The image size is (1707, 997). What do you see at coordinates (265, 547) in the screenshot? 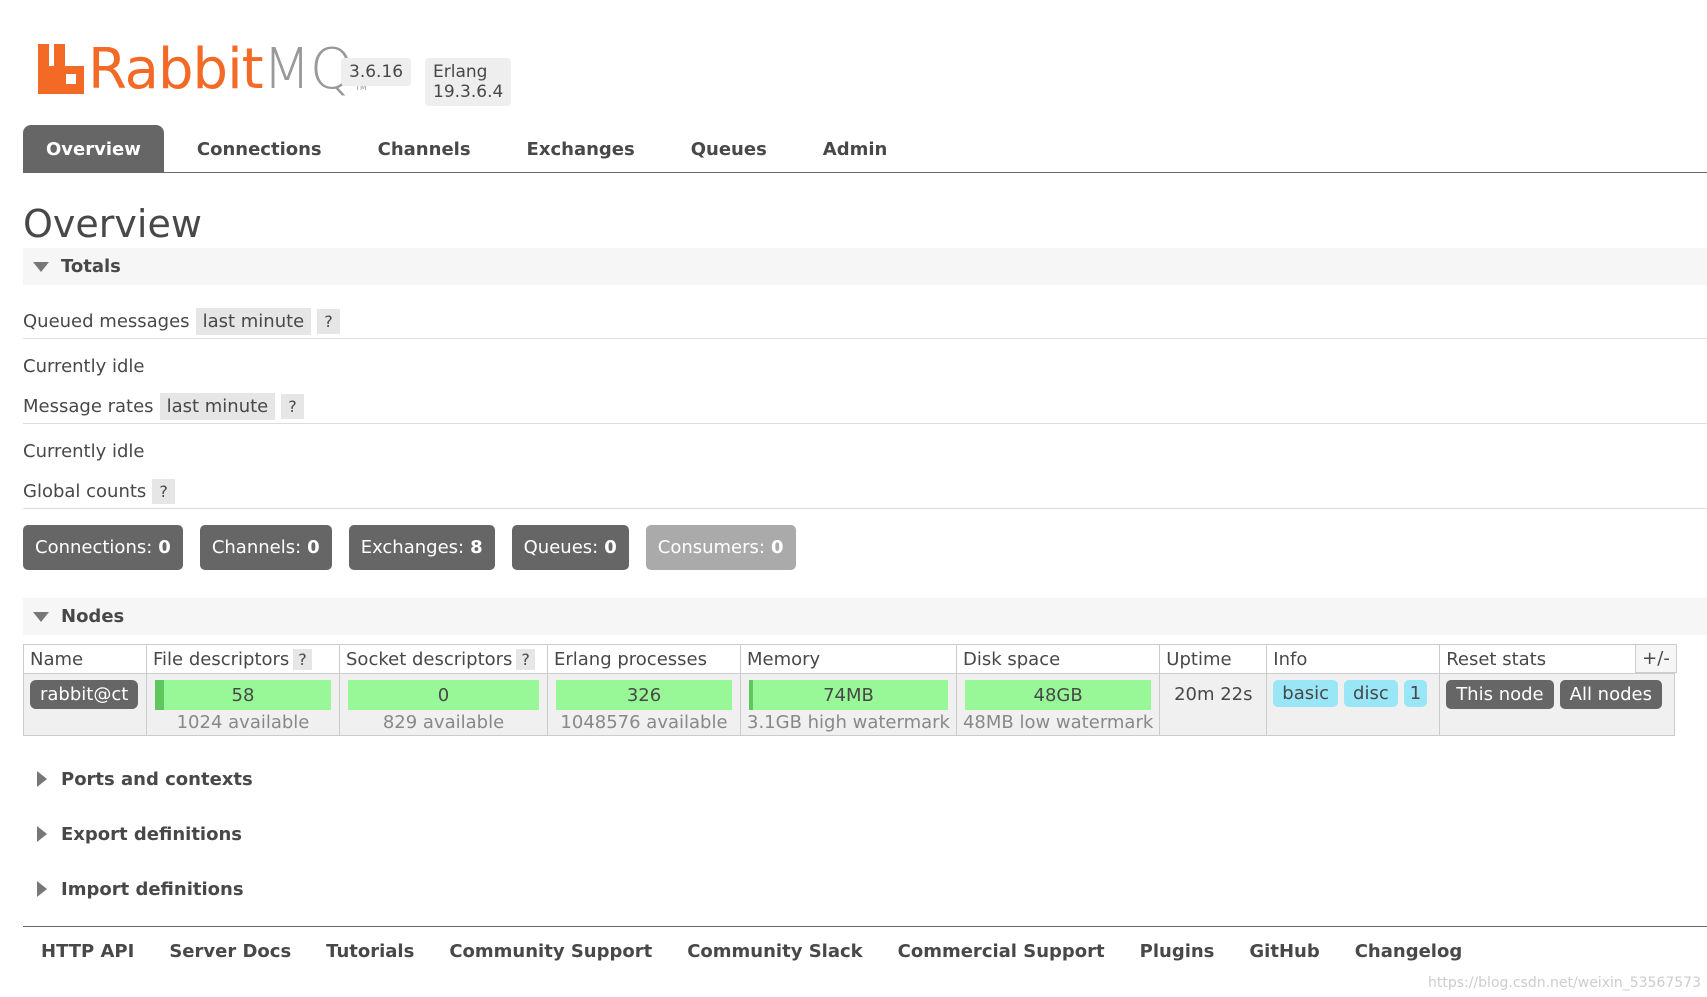
I see `channels-count-button: Channels: 0` at bounding box center [265, 547].